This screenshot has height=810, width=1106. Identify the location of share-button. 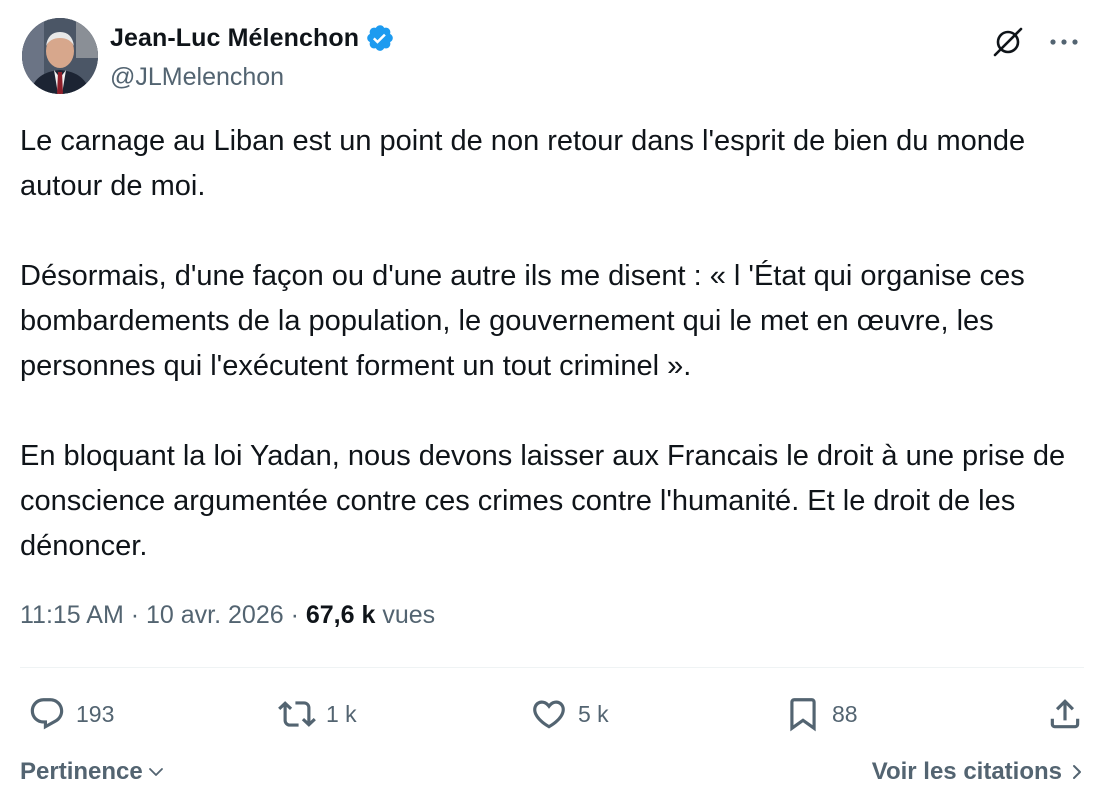
(1065, 714).